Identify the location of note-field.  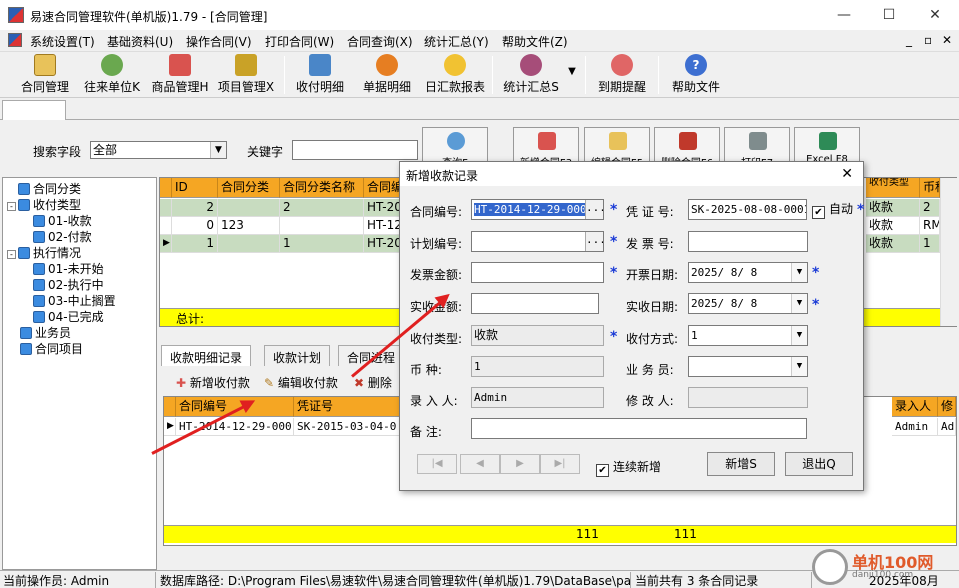
(639, 428).